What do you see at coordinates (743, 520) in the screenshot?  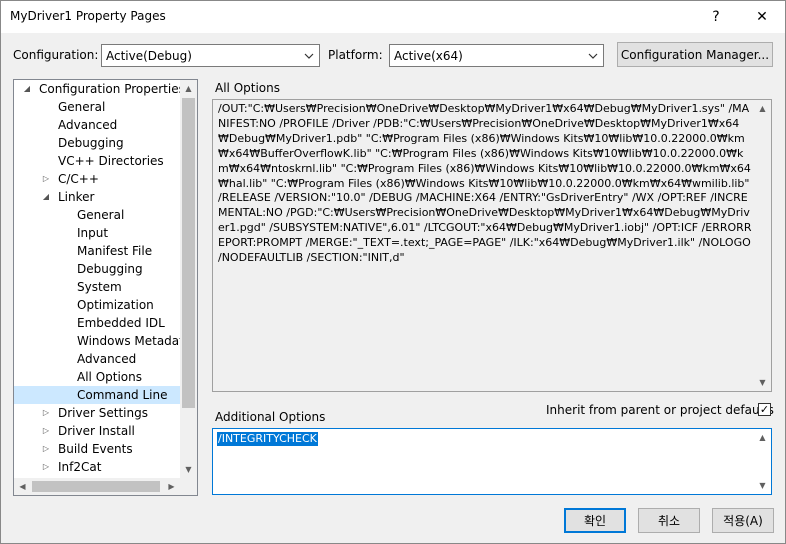 I see `apply-button: 적용(A)` at bounding box center [743, 520].